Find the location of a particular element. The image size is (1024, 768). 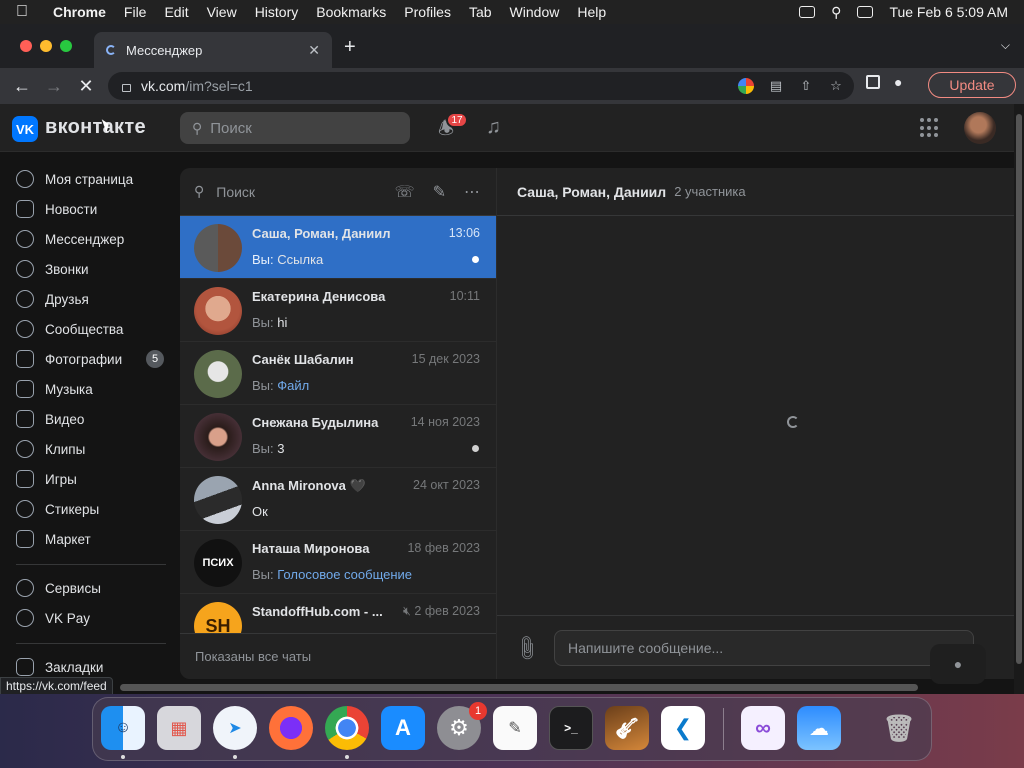

chat-bubble-icon: ● is located at coordinates (958, 664).